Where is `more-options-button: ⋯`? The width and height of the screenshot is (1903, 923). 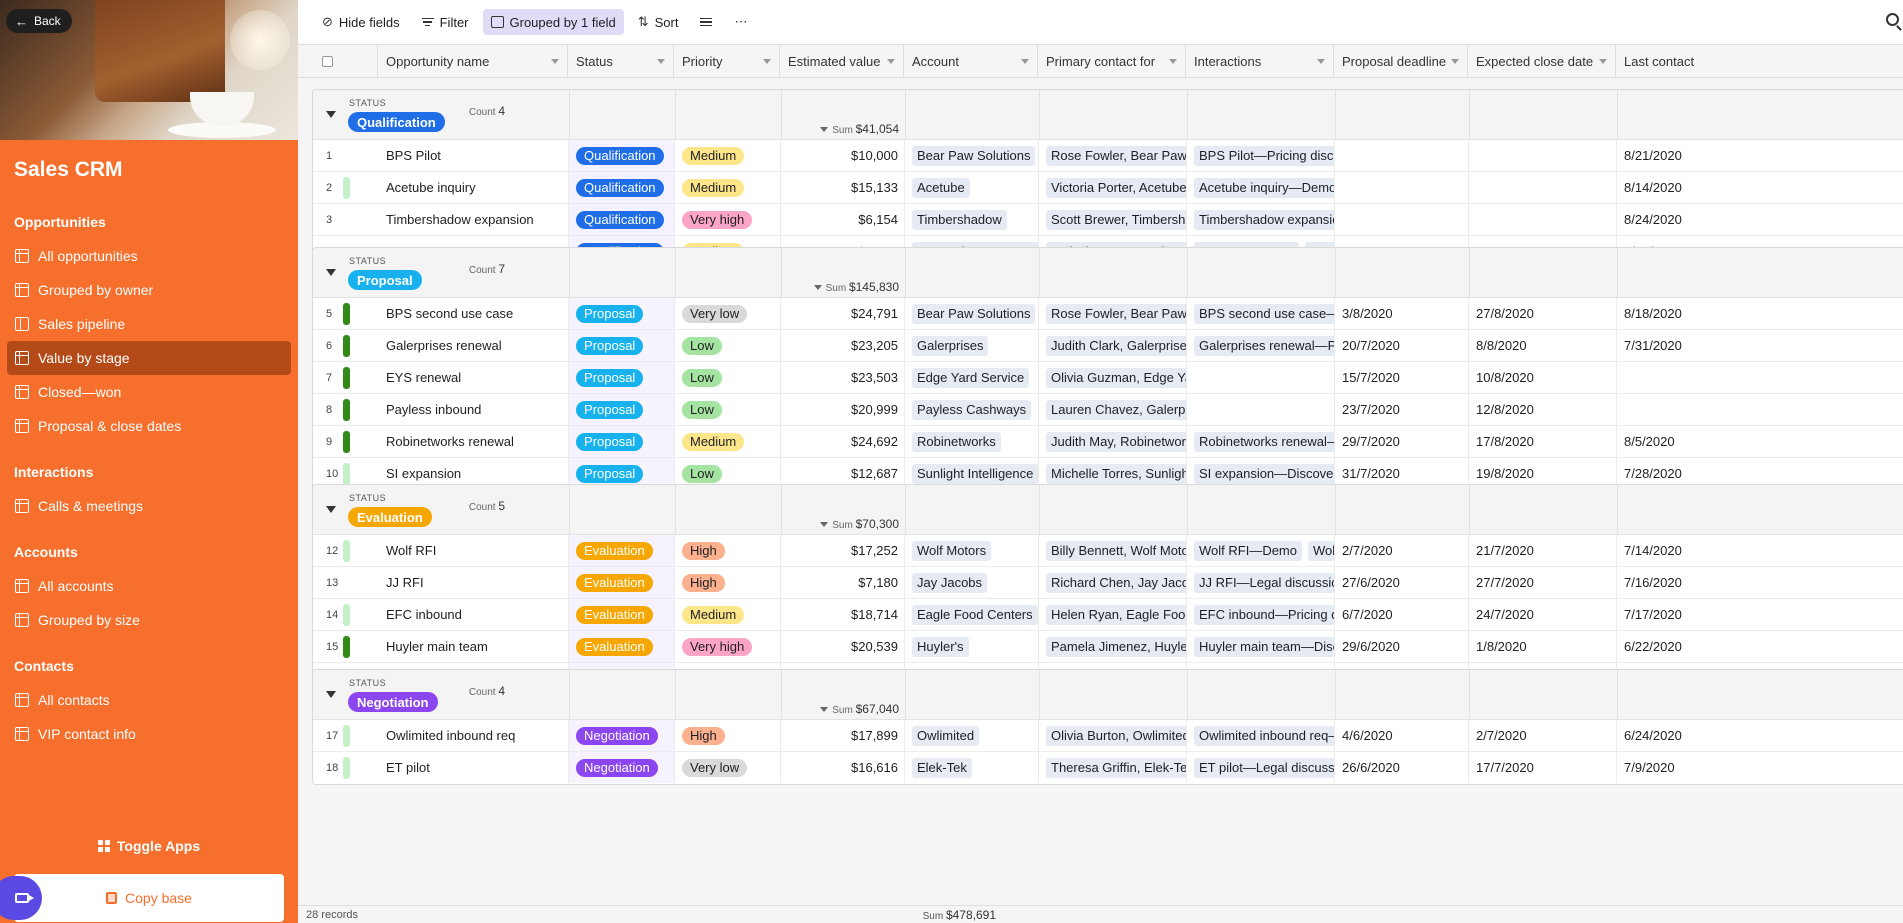
more-options-button: ⋯ is located at coordinates (740, 22).